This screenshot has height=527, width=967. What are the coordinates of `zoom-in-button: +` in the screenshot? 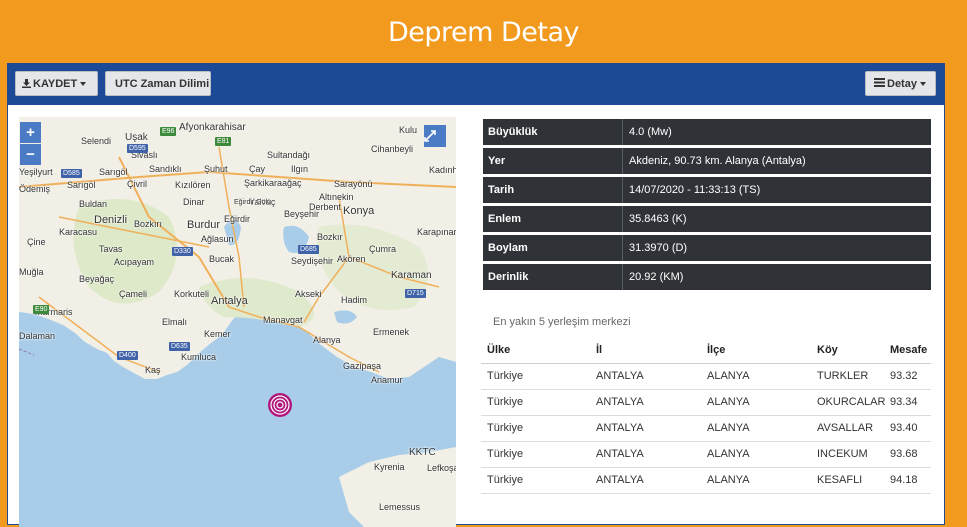 It's located at (30, 132).